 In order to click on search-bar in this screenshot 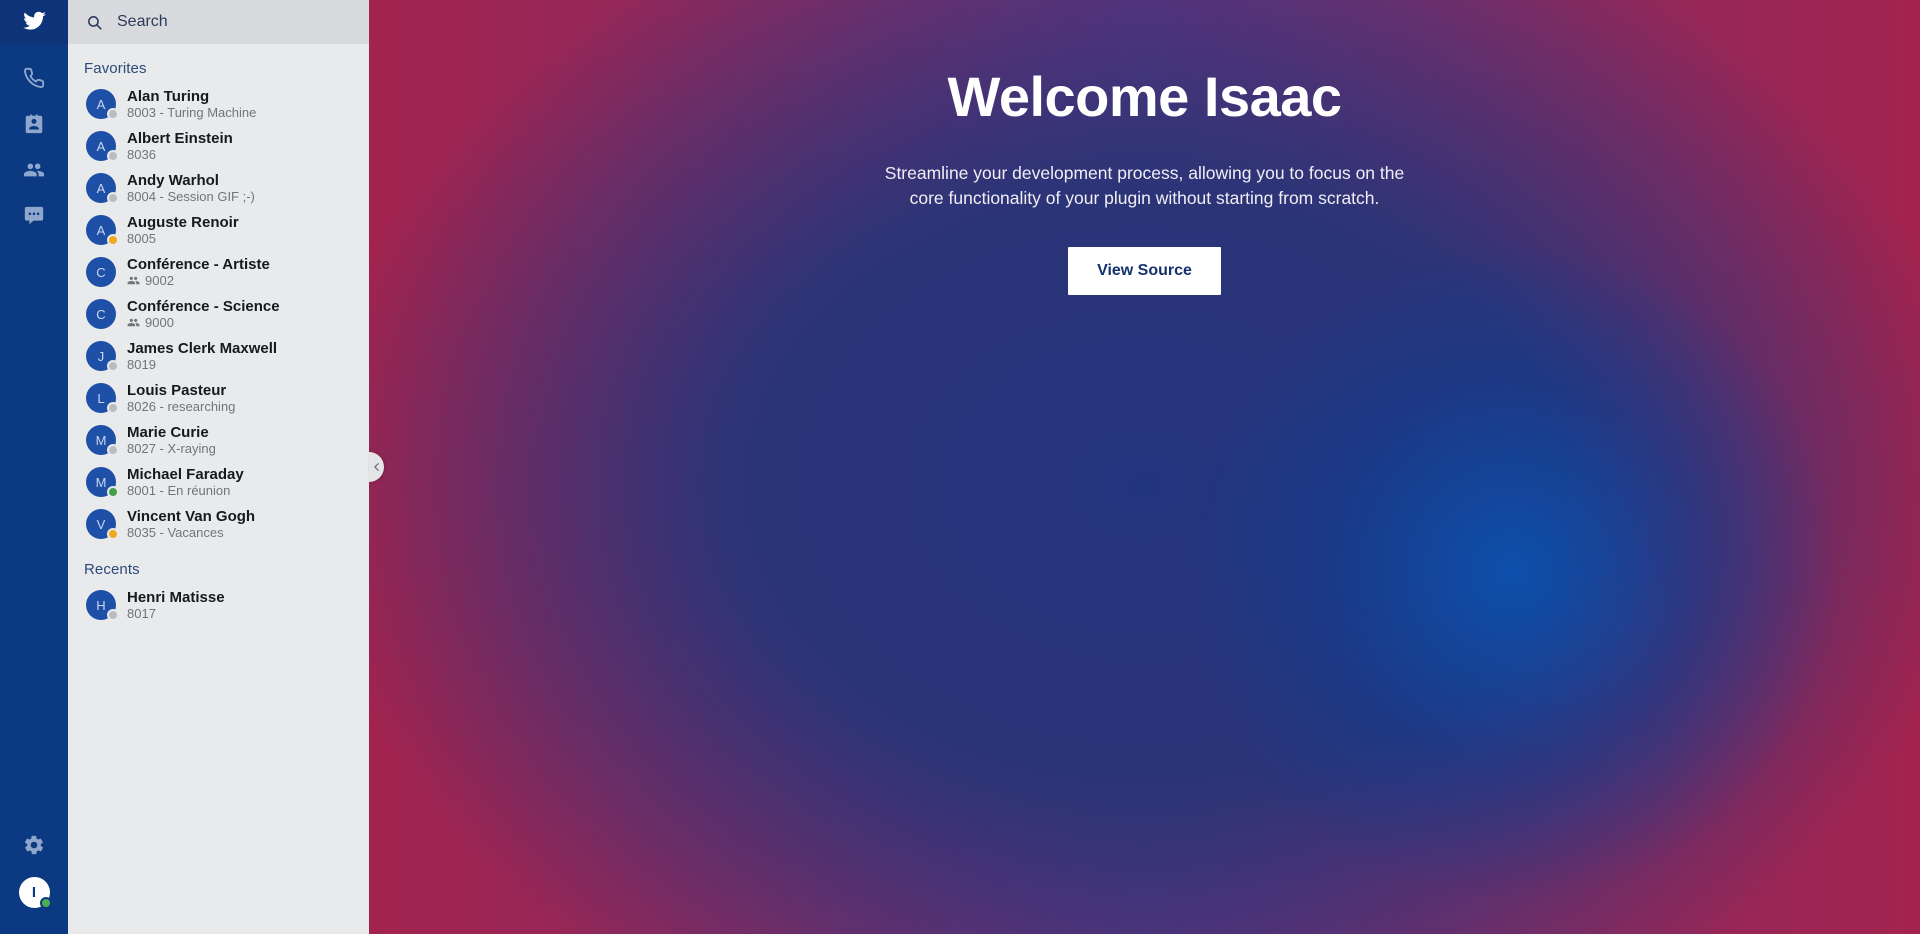, I will do `click(218, 22)`.